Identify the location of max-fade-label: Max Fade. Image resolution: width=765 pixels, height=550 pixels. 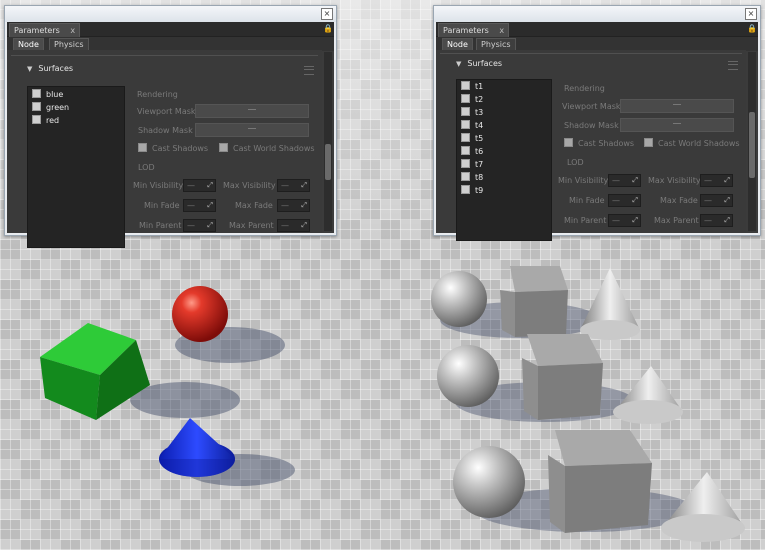
(254, 205).